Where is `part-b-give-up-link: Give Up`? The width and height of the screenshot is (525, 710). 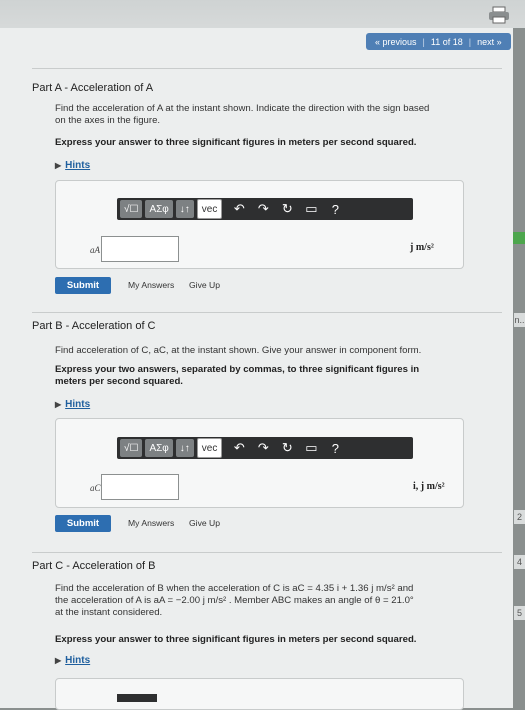
part-b-give-up-link: Give Up is located at coordinates (204, 523).